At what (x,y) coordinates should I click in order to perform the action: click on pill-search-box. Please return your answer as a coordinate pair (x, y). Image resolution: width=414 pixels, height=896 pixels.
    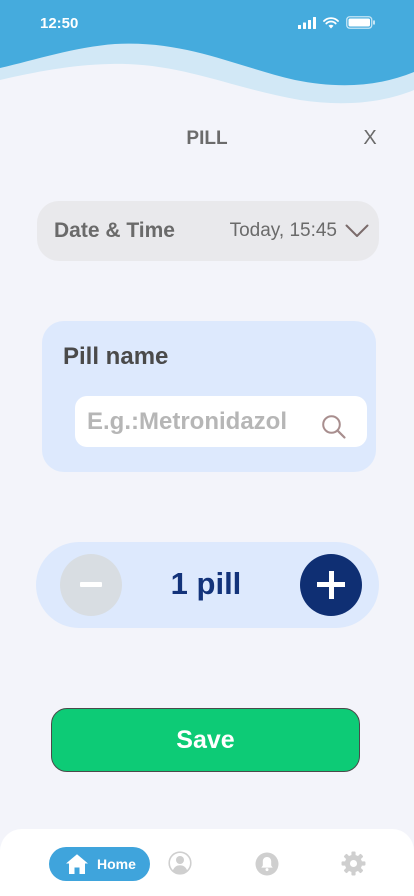
    Looking at the image, I should click on (221, 421).